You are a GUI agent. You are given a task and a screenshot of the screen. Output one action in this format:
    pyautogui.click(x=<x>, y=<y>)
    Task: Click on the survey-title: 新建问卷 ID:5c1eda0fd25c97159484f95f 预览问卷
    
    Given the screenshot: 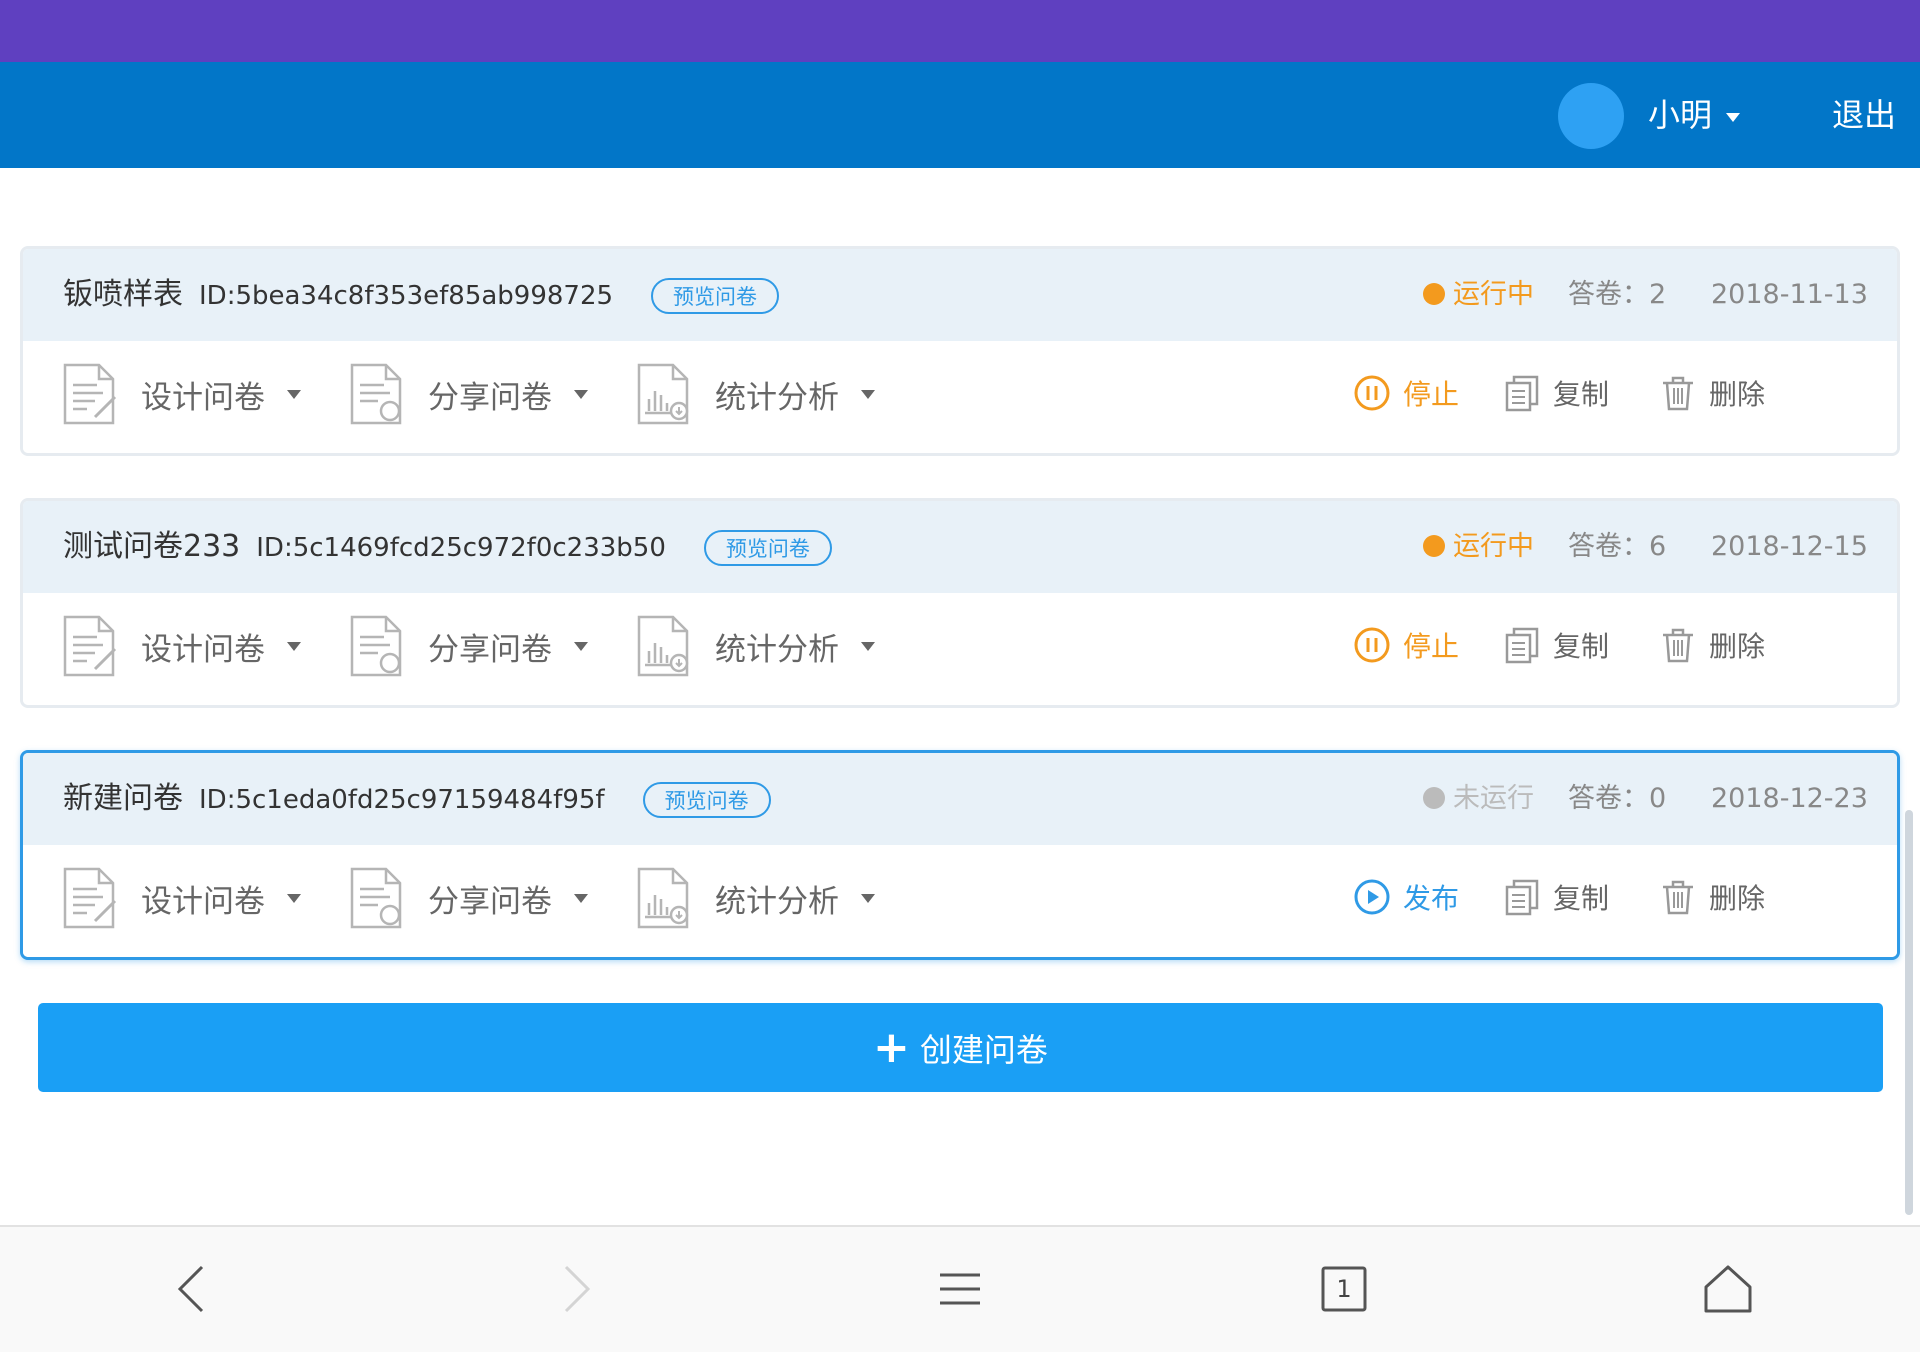 What is the action you would take?
    pyautogui.click(x=417, y=799)
    